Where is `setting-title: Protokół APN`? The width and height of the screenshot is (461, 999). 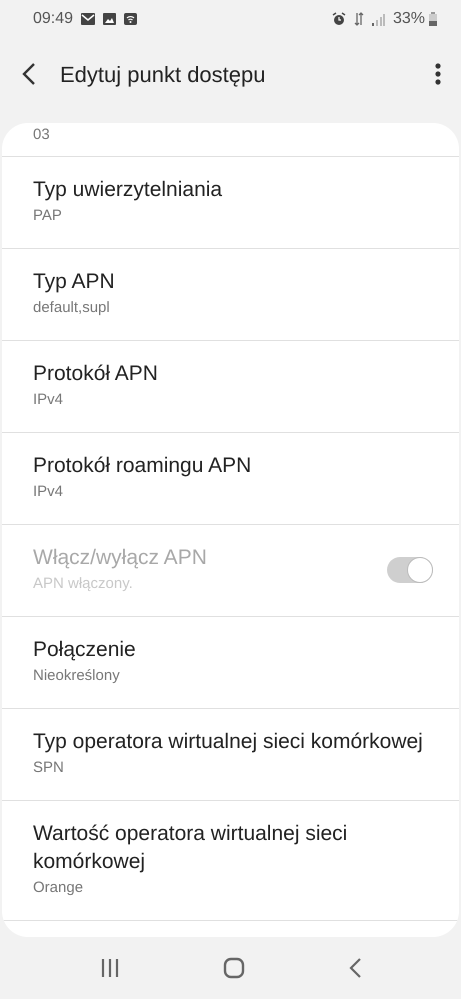 setting-title: Protokół APN is located at coordinates (95, 374).